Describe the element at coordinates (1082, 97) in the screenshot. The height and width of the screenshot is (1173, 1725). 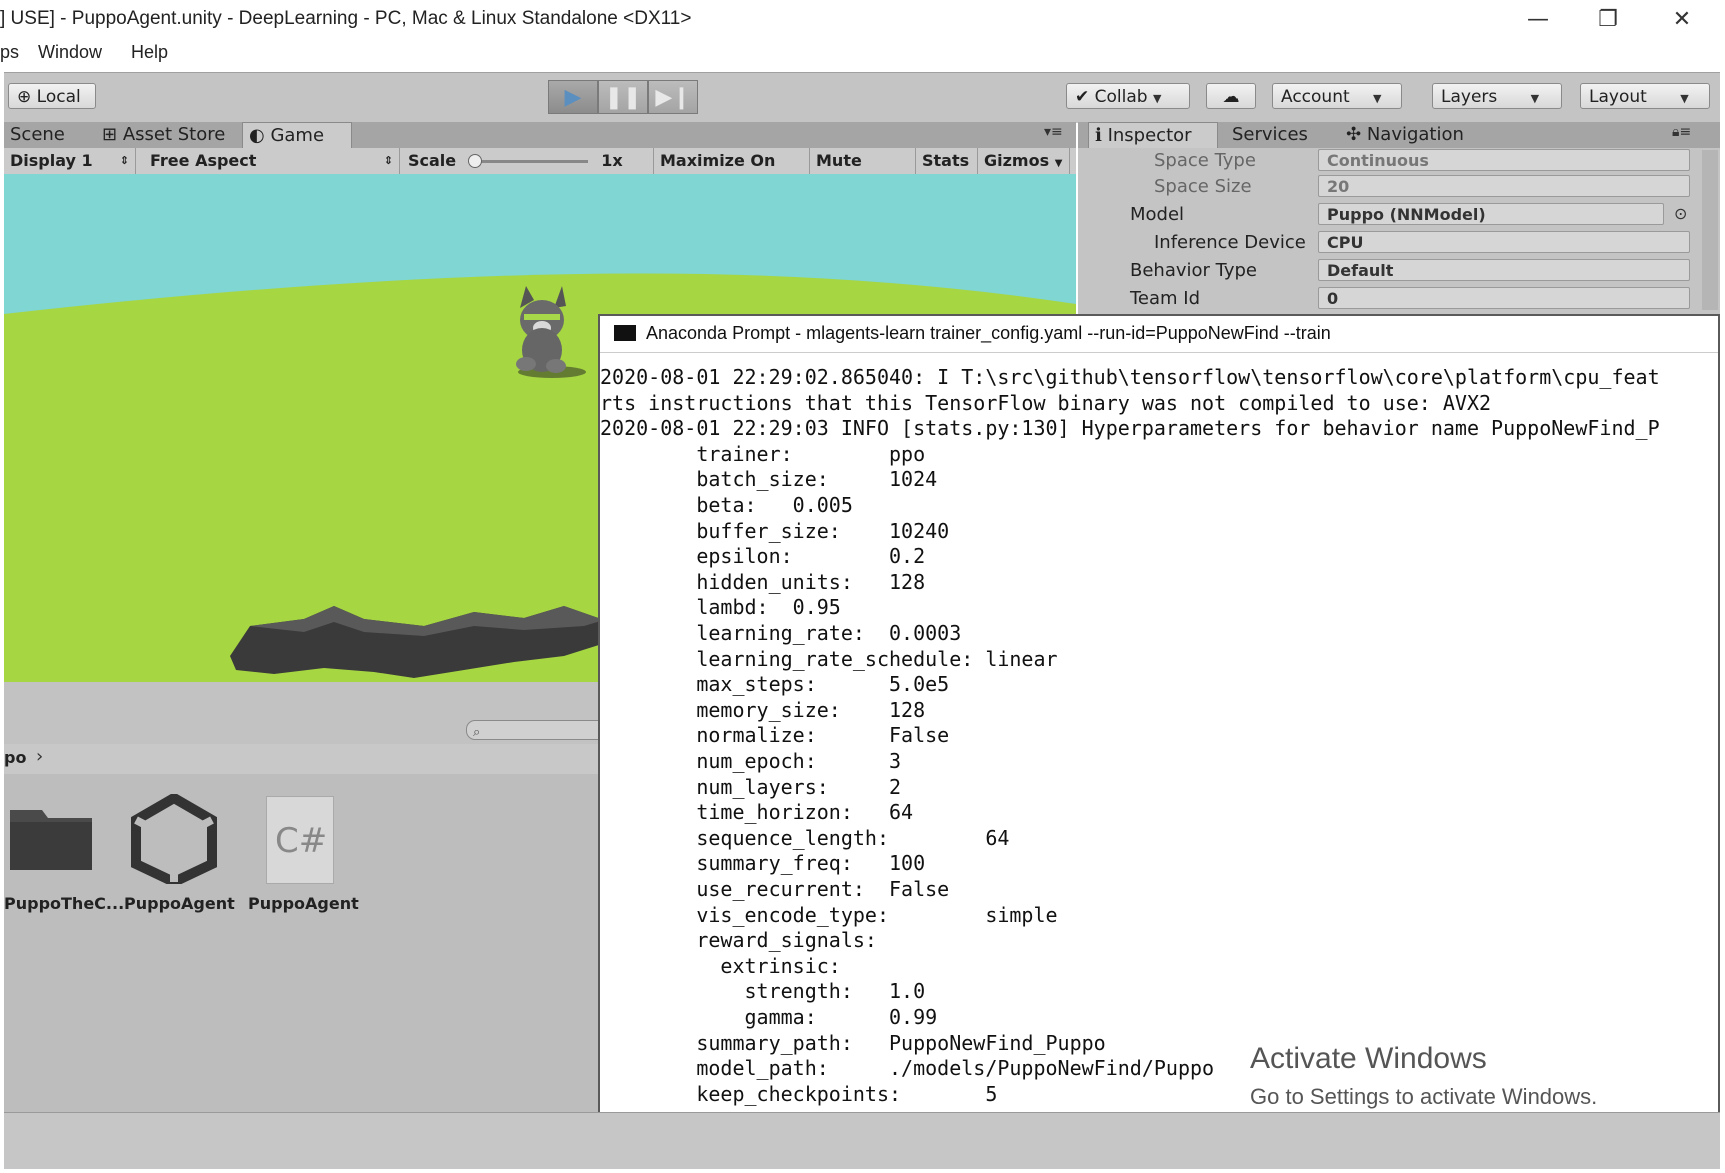
I see `checkmark-icon: ✔` at that location.